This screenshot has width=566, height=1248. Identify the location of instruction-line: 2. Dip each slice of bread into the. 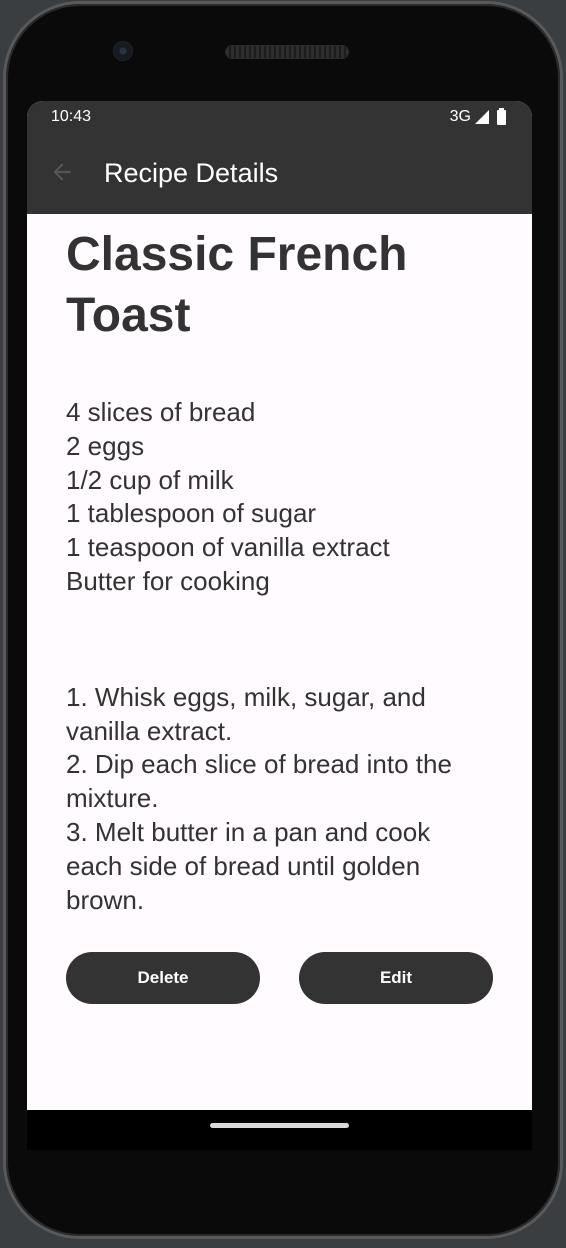
(259, 764).